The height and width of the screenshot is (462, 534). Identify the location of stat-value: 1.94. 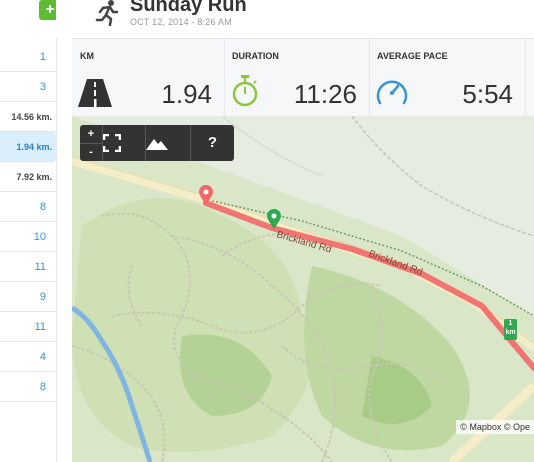
(186, 94).